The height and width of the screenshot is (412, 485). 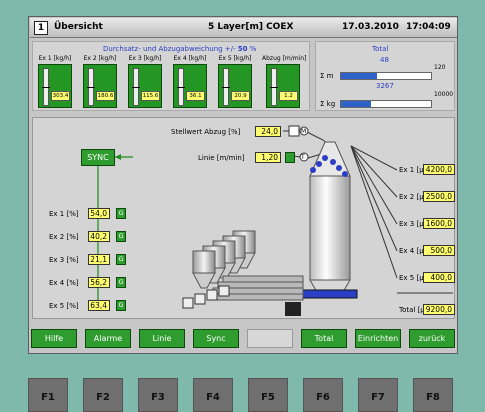 I want to click on total-length-bar, so click(x=386, y=76).